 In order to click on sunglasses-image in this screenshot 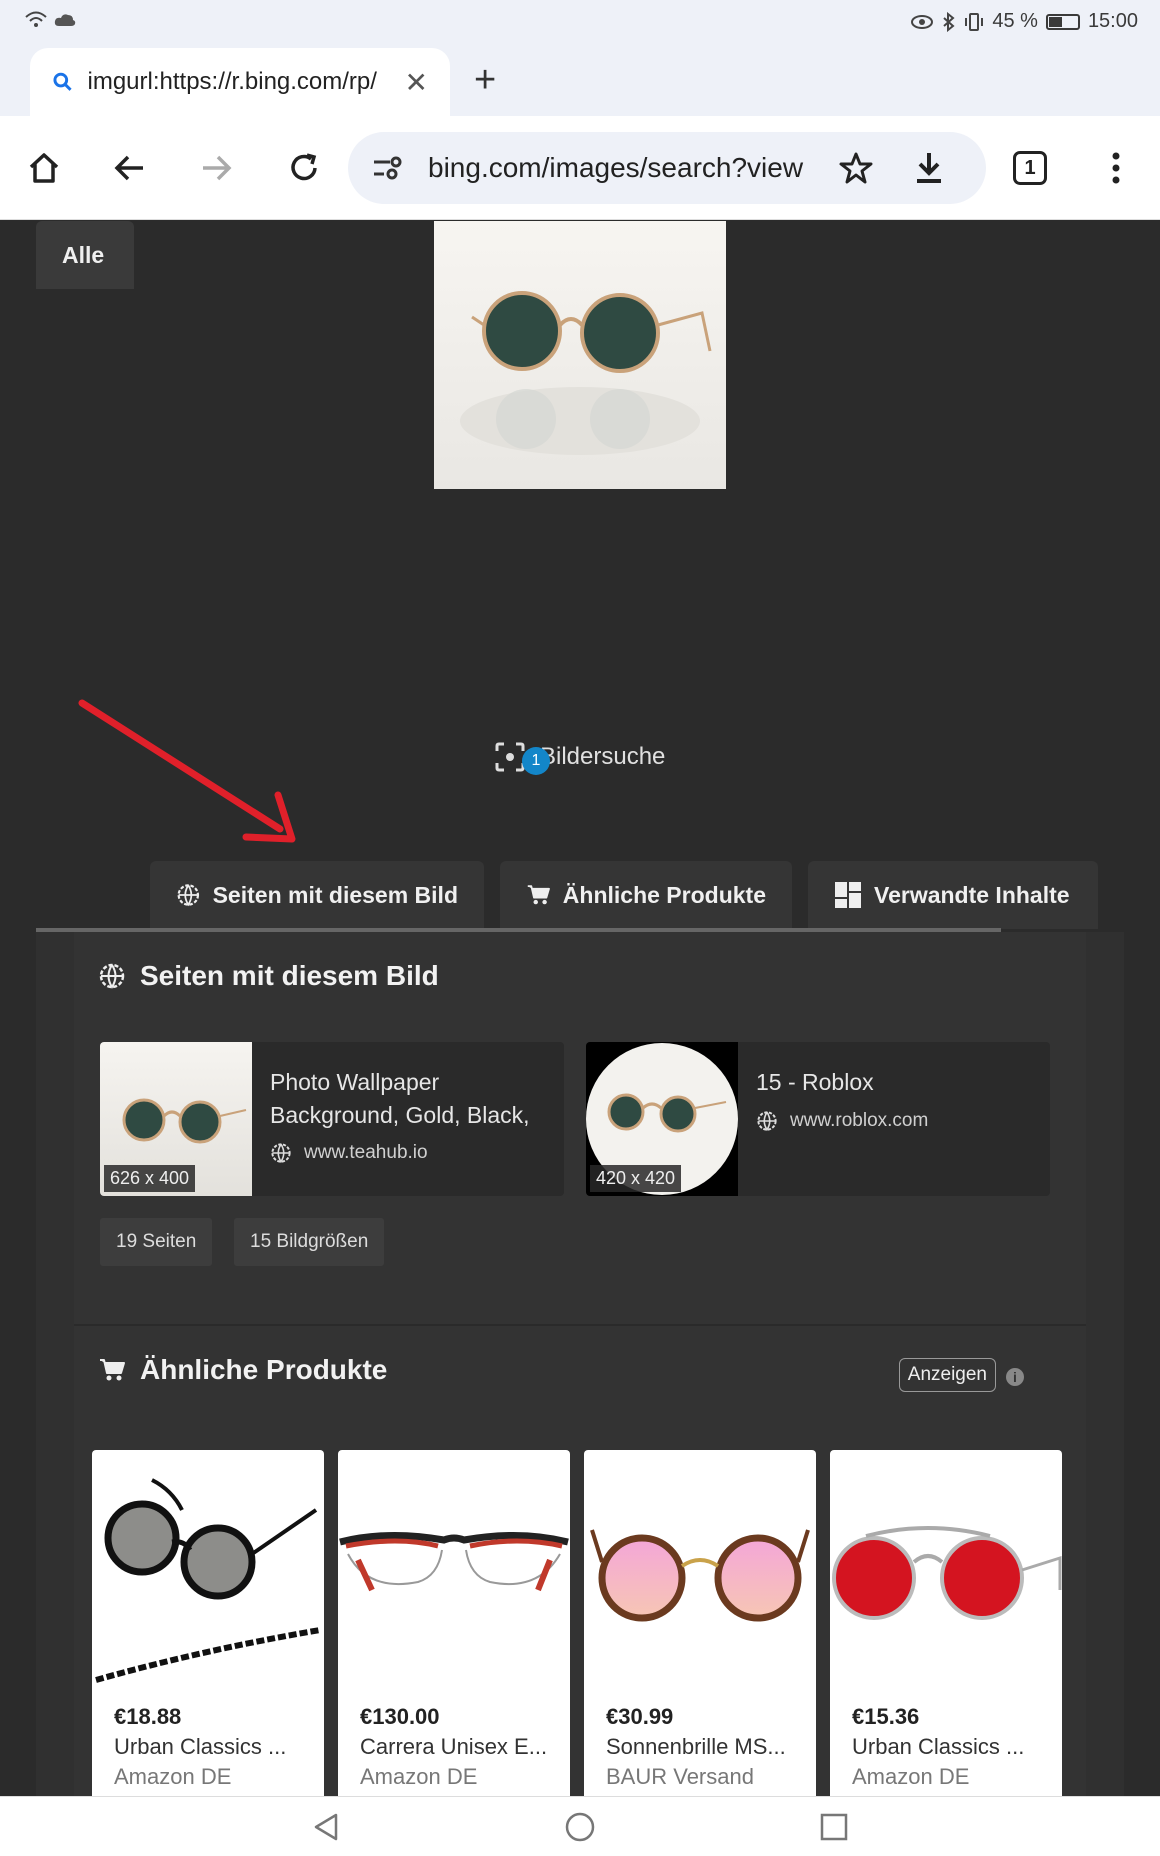, I will do `click(586, 373)`.